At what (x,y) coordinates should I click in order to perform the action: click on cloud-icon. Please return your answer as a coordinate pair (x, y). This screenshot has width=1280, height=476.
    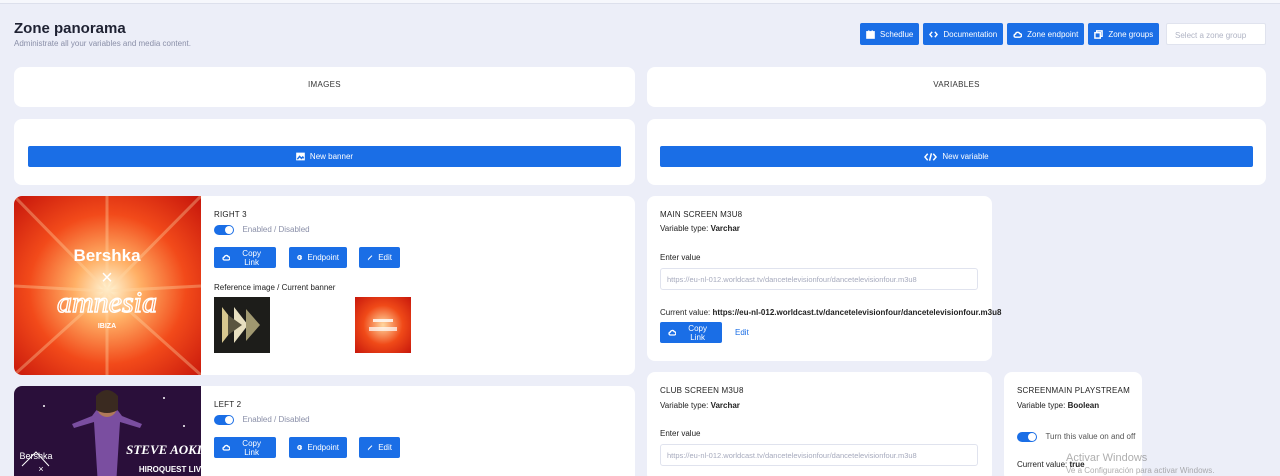
    Looking at the image, I should click on (1018, 34).